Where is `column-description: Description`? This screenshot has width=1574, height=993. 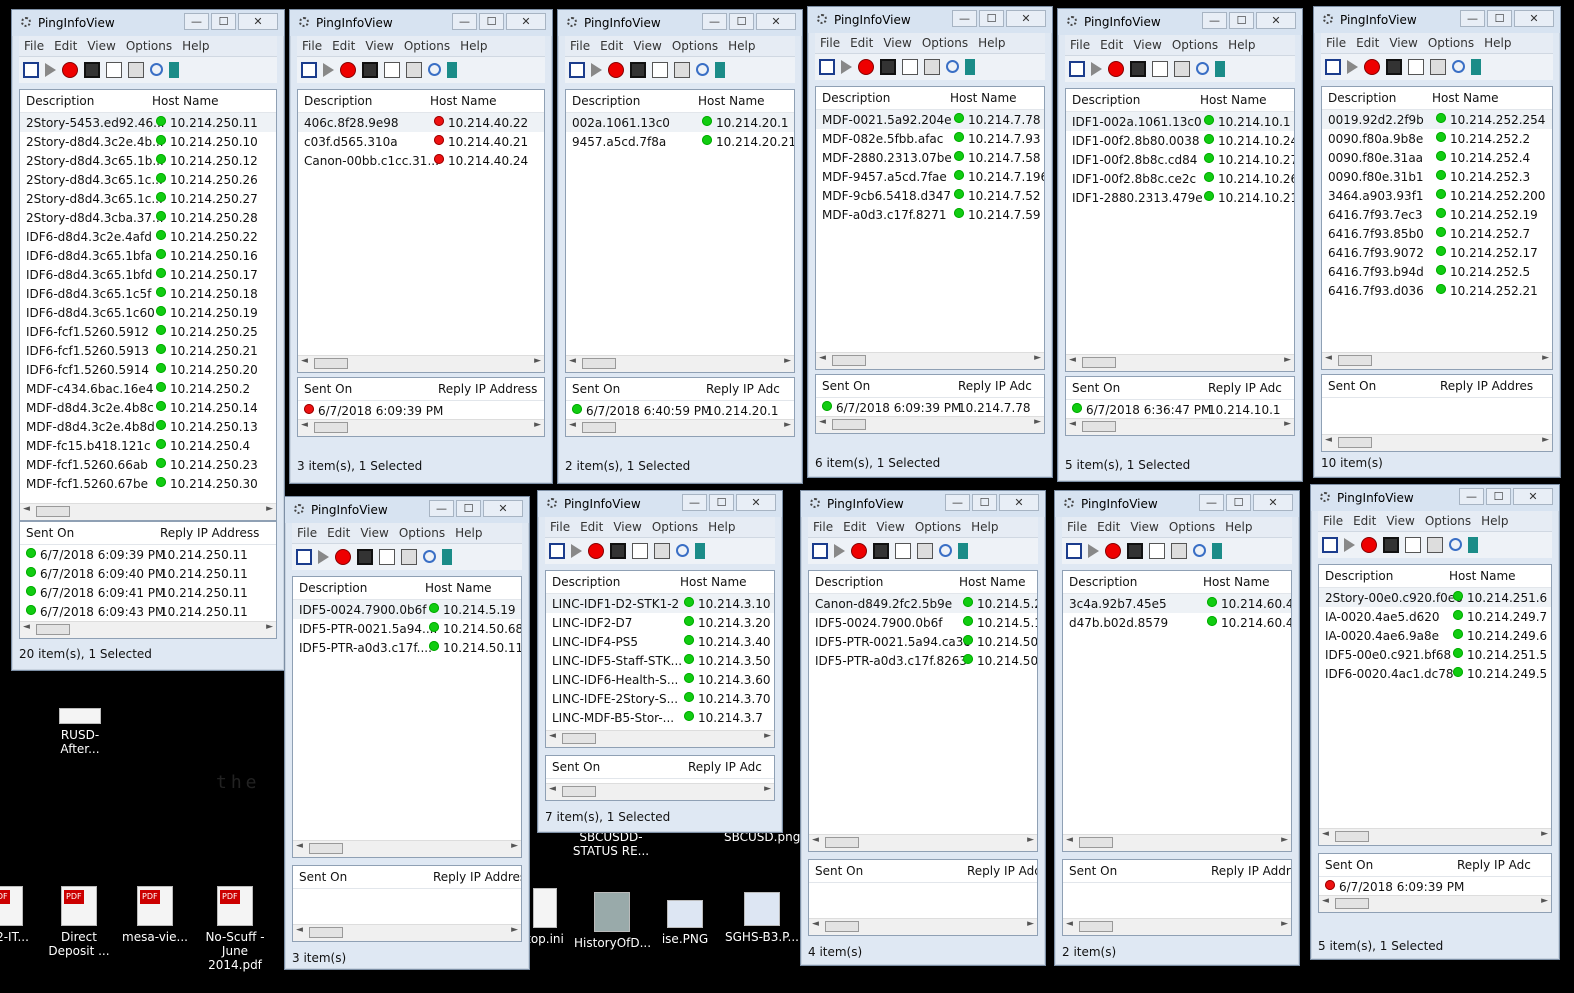
column-description: Description is located at coordinates (586, 582).